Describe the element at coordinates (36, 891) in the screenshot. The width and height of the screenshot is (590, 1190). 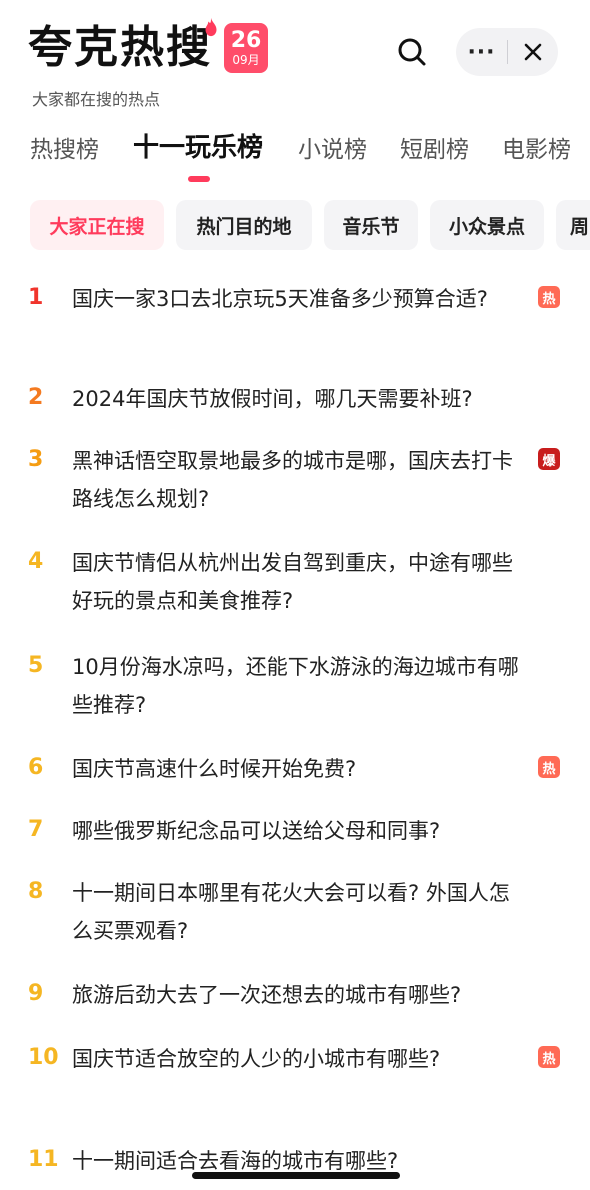
I see `rank-number: 8` at that location.